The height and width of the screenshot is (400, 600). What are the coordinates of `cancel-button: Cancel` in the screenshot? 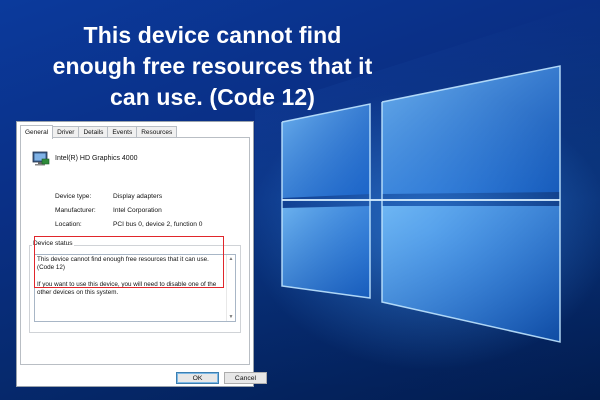 It's located at (245, 378).